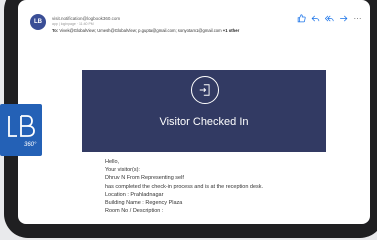  What do you see at coordinates (134, 211) in the screenshot?
I see `room-line: Room No / Description :` at bounding box center [134, 211].